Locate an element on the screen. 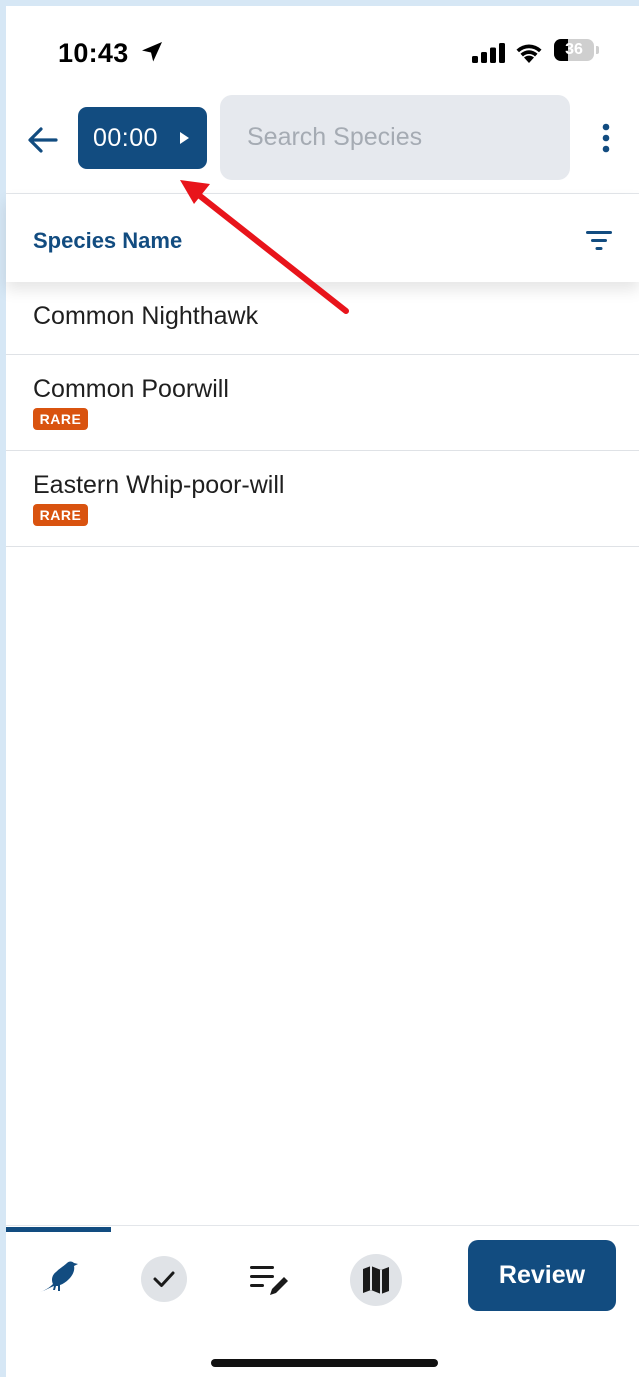 This screenshot has width=639, height=1377. timer-play-button: 00:00 is located at coordinates (142, 138).